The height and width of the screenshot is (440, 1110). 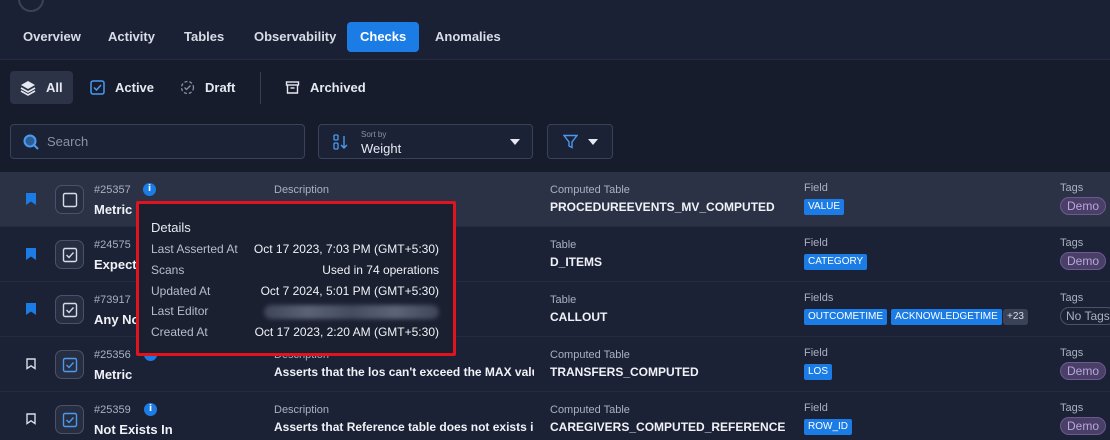 I want to click on tooltip-key: Updated At, so click(x=181, y=291).